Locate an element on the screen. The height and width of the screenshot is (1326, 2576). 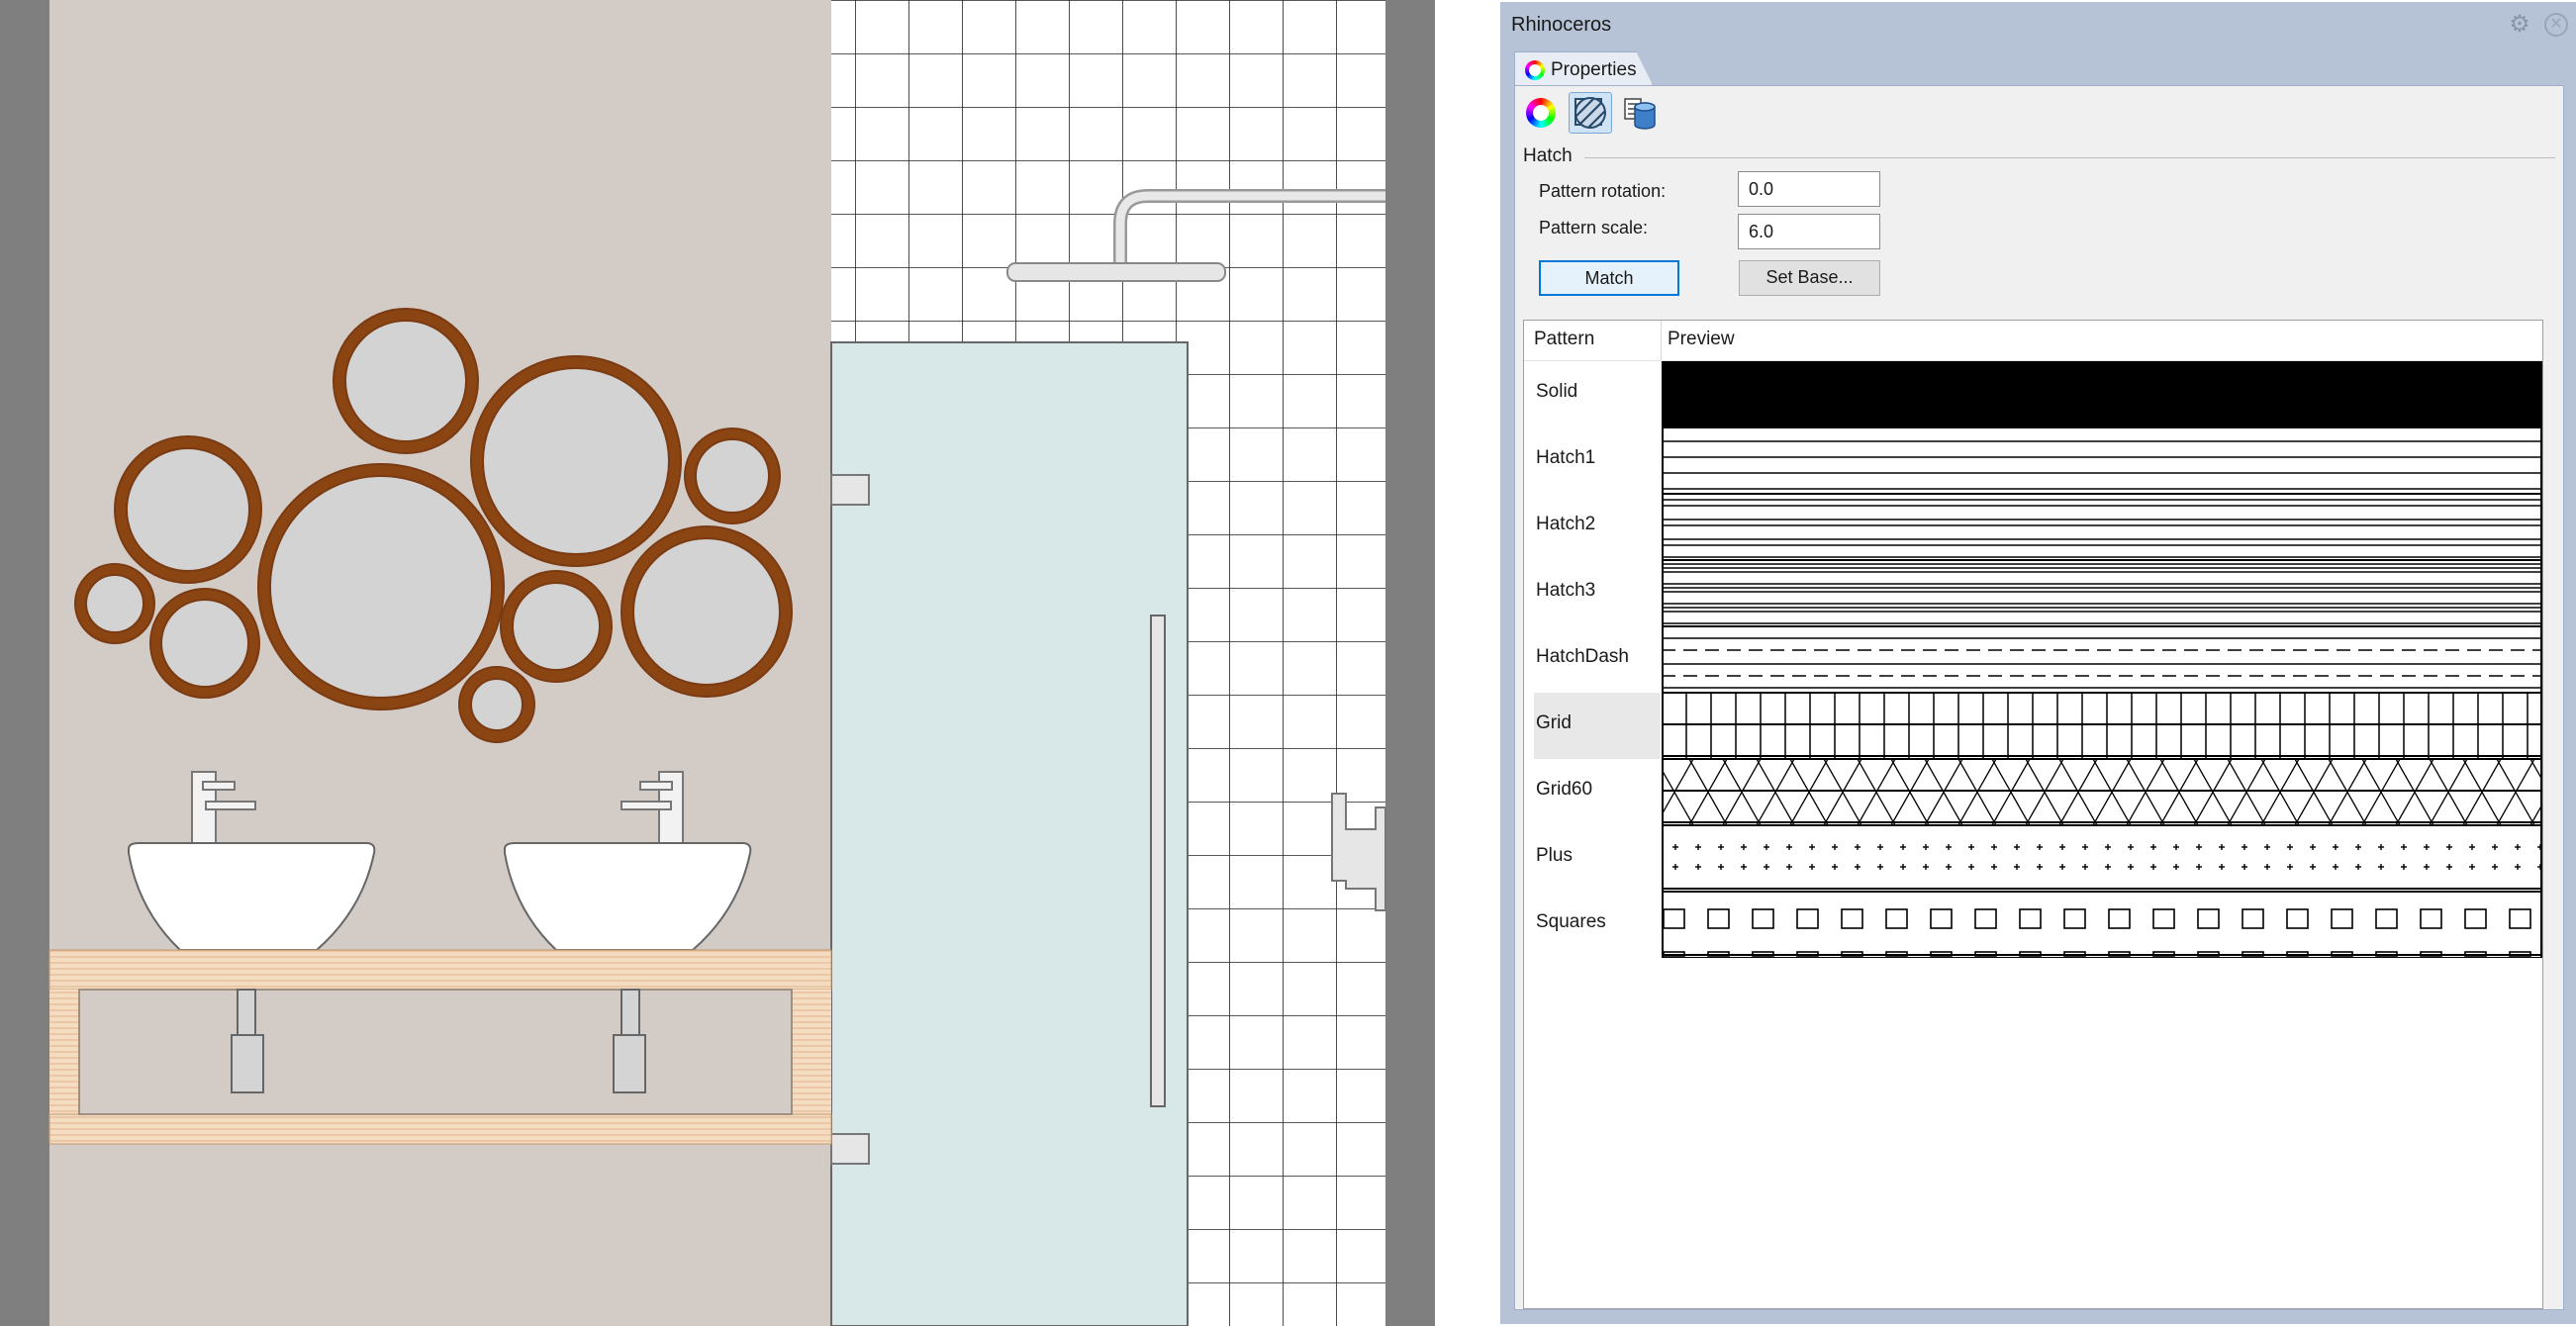
pattern-preview-hatchdash is located at coordinates (2102, 659).